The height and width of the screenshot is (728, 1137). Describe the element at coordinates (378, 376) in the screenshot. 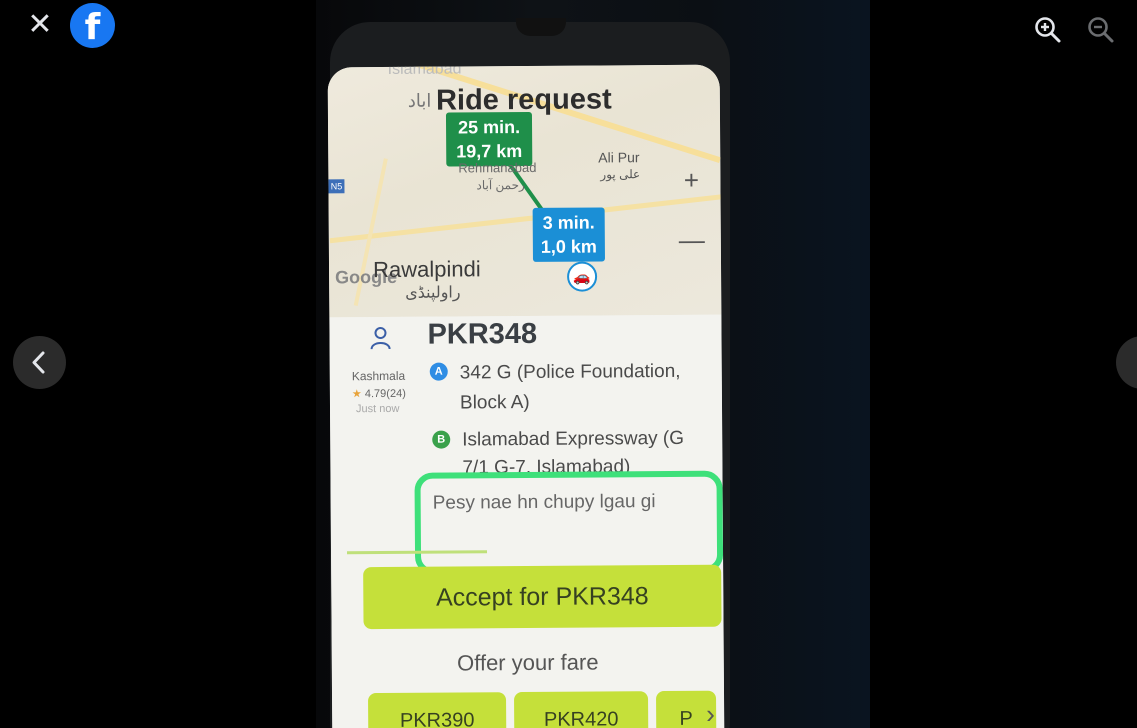

I see `passenger-name: Kashmala` at that location.